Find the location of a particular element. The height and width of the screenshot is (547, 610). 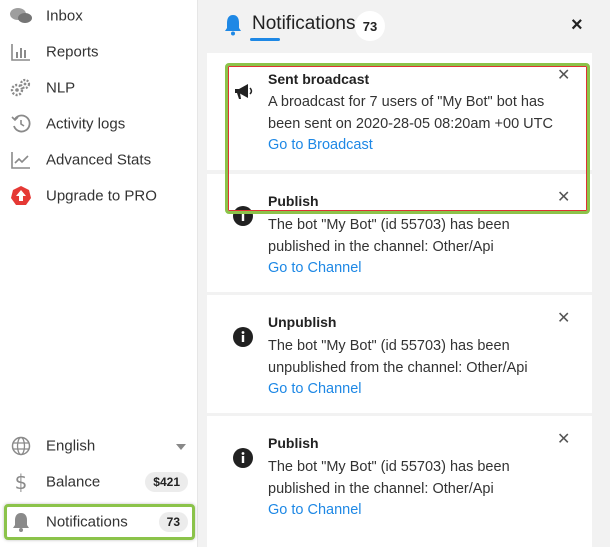

sidebar-item-label: Inbox is located at coordinates (64, 16).